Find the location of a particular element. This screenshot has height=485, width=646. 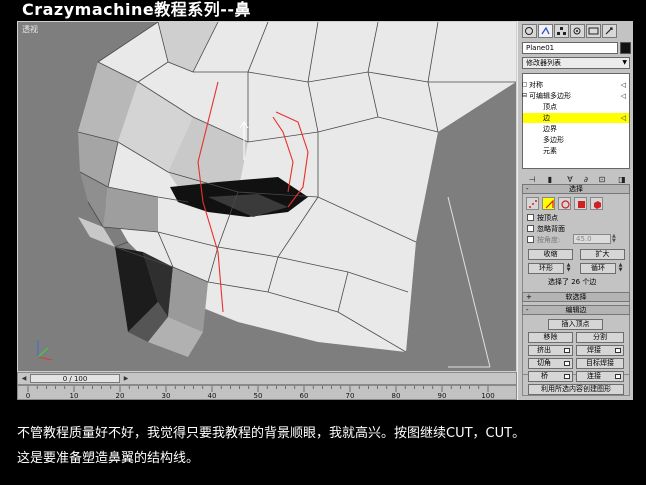

axis-tripod-icon is located at coordinates (45, 350).